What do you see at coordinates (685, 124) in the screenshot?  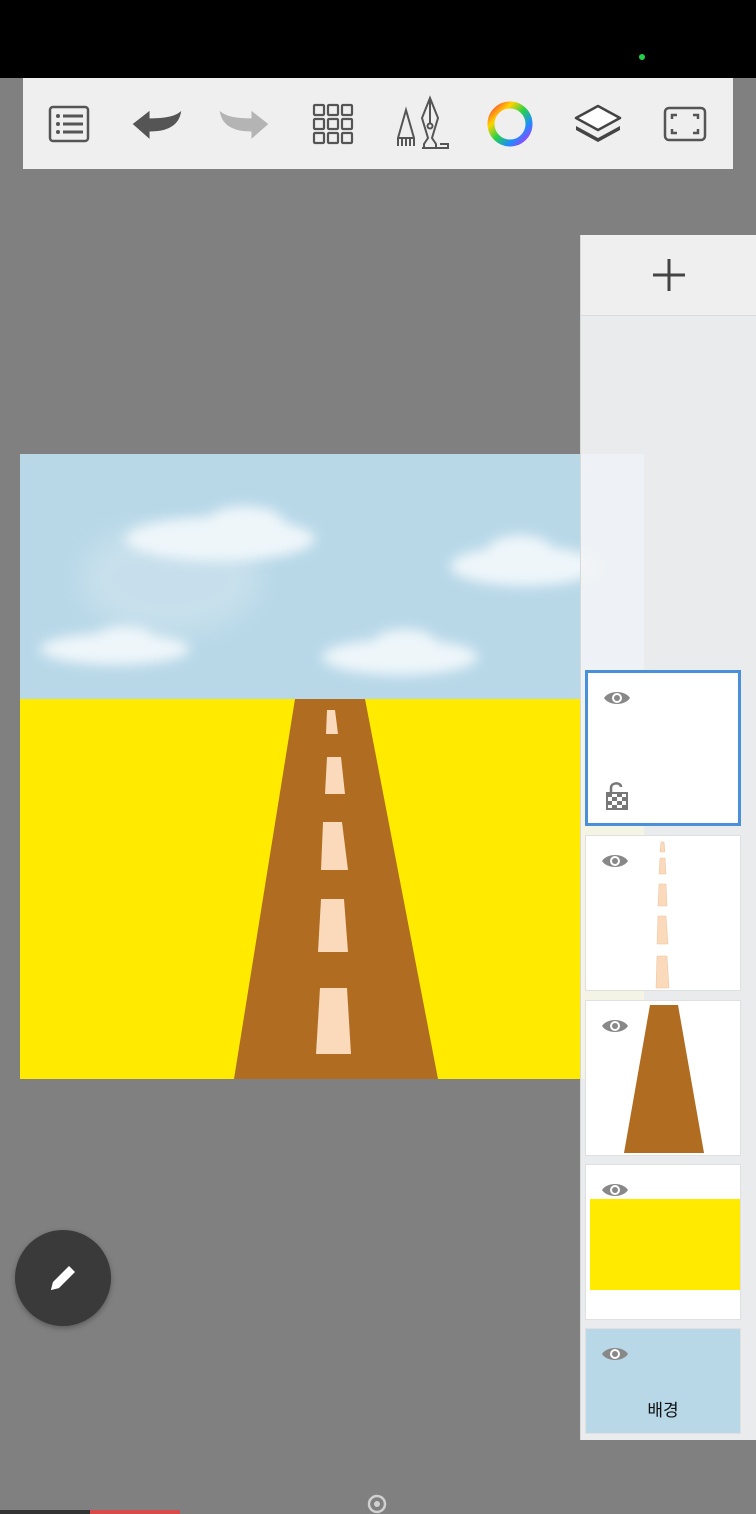 I see `fullscreen-icon` at bounding box center [685, 124].